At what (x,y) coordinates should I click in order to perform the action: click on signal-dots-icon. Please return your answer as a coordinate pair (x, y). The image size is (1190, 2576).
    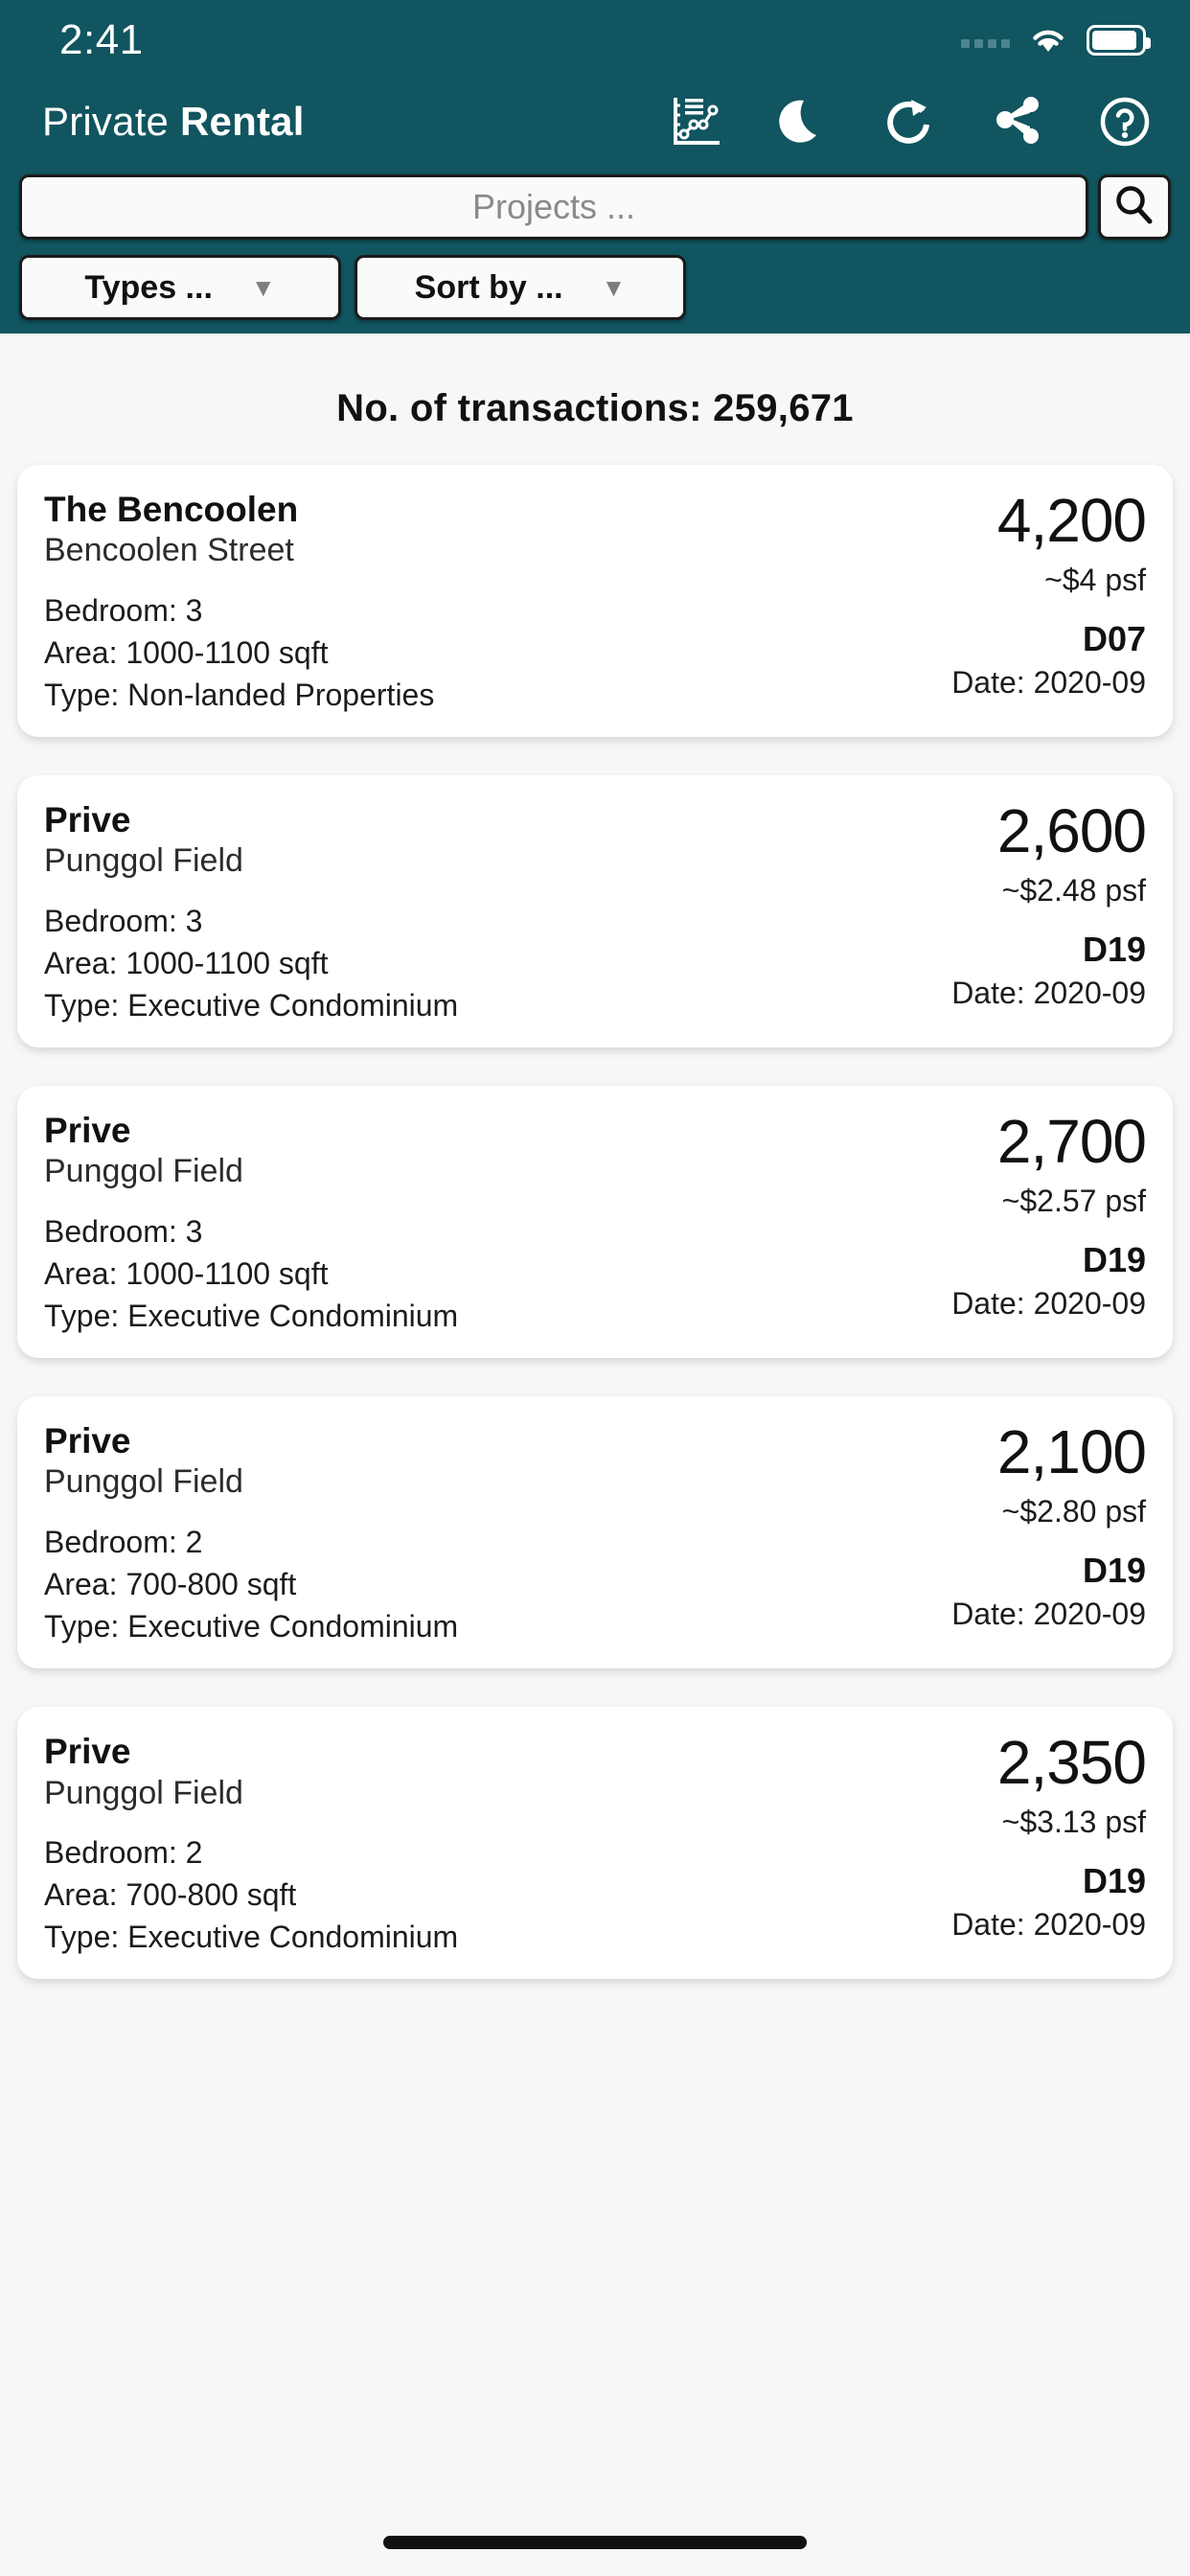
    Looking at the image, I should click on (985, 40).